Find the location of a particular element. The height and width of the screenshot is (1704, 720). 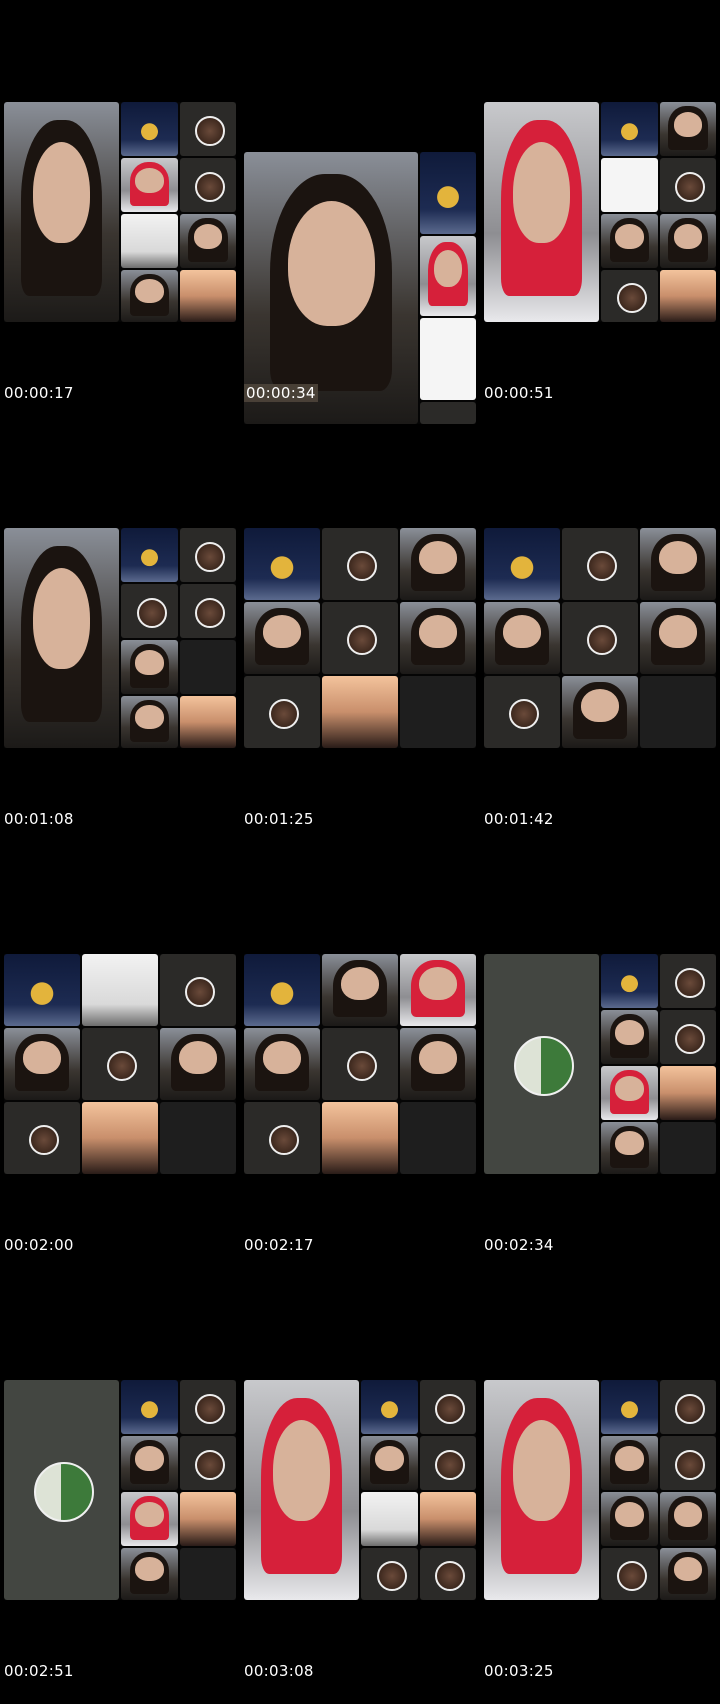

thumbnail-7: 00:02:00 is located at coordinates (120, 1065).